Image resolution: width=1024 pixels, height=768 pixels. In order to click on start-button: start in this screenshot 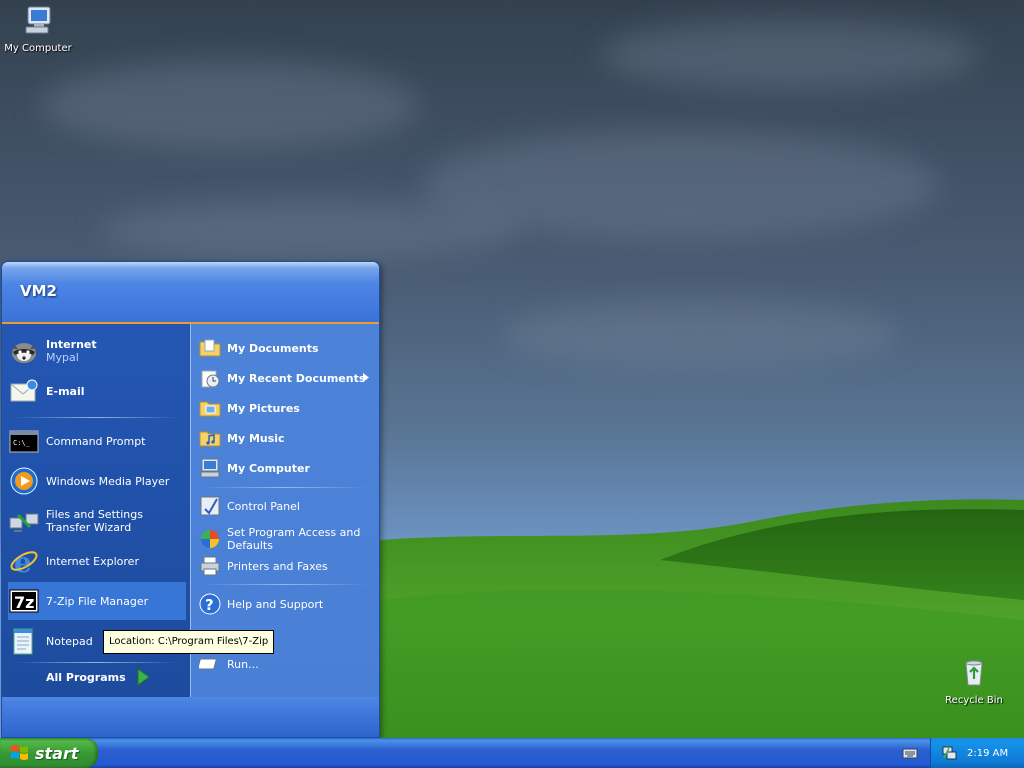, I will do `click(49, 753)`.